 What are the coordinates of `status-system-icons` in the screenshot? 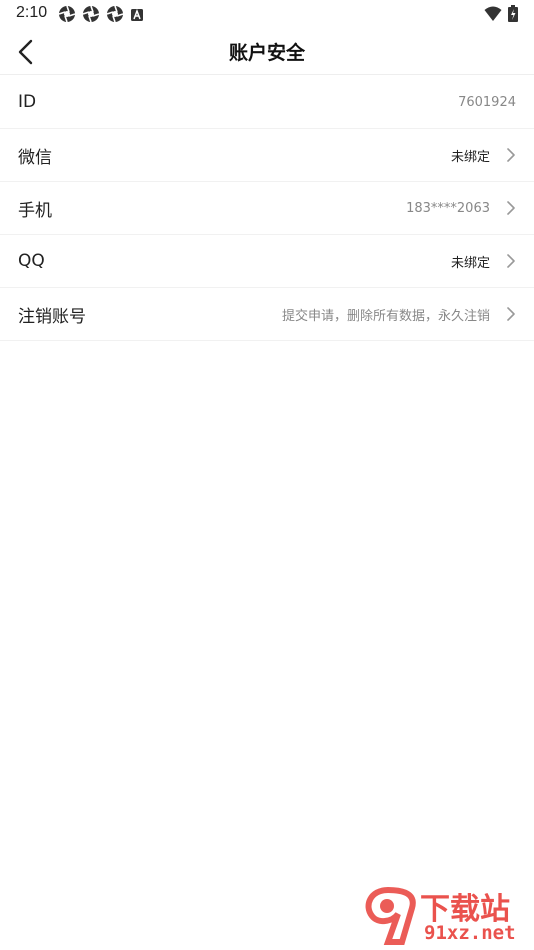 It's located at (501, 15).